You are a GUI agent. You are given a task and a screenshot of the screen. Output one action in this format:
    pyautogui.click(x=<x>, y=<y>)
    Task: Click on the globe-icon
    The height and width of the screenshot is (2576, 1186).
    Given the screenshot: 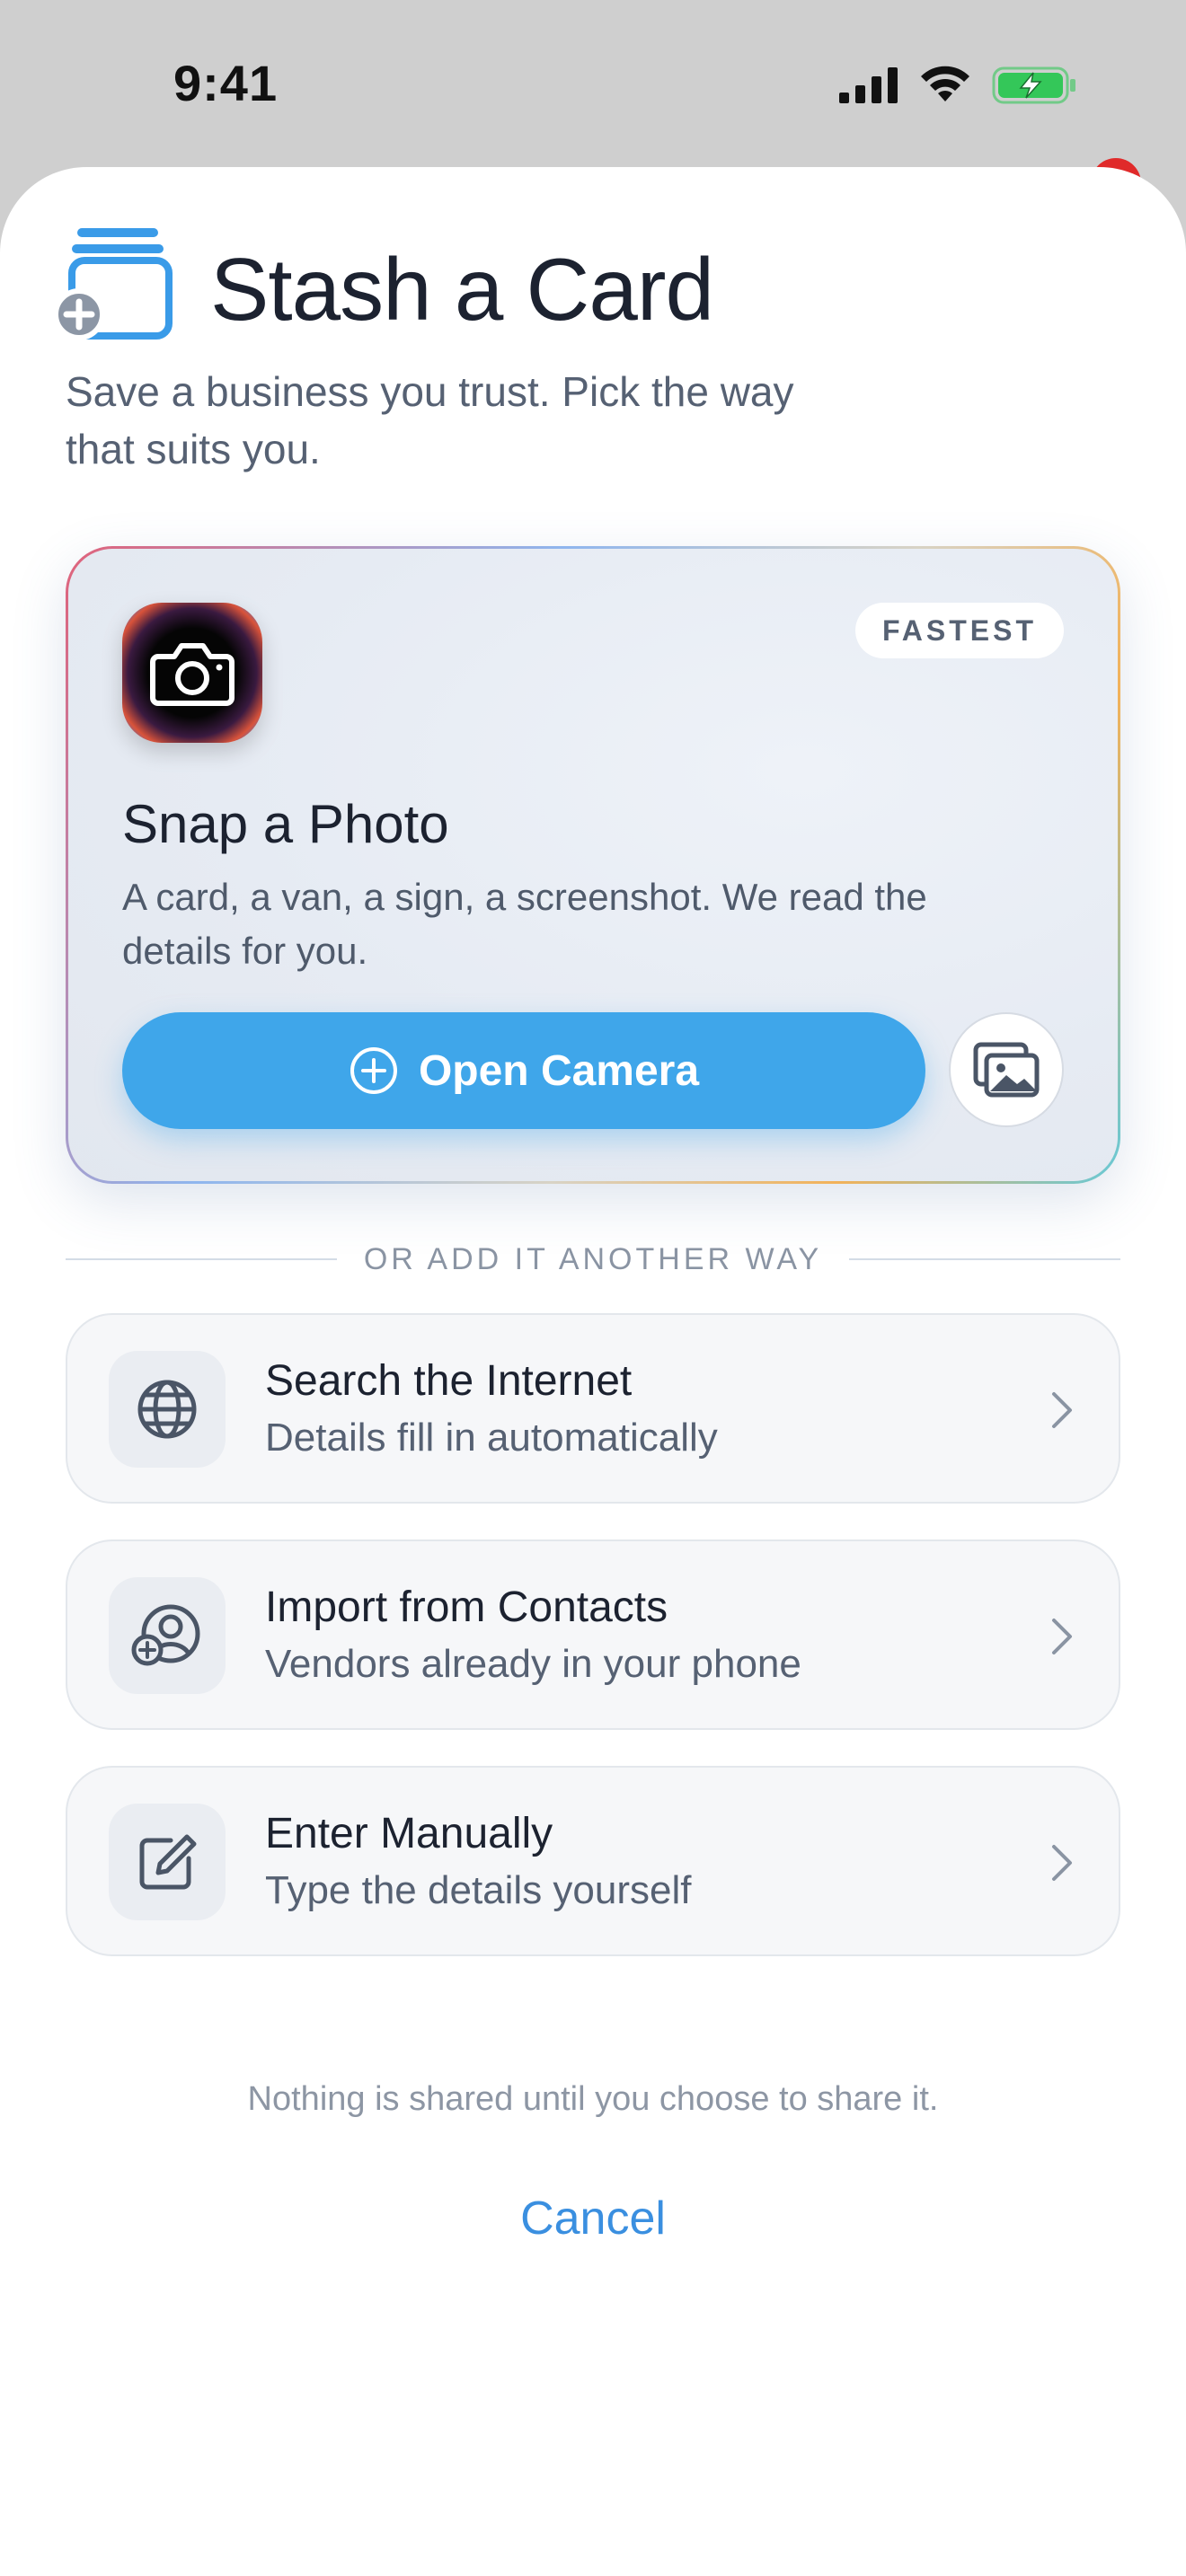 What is the action you would take?
    pyautogui.click(x=167, y=1409)
    